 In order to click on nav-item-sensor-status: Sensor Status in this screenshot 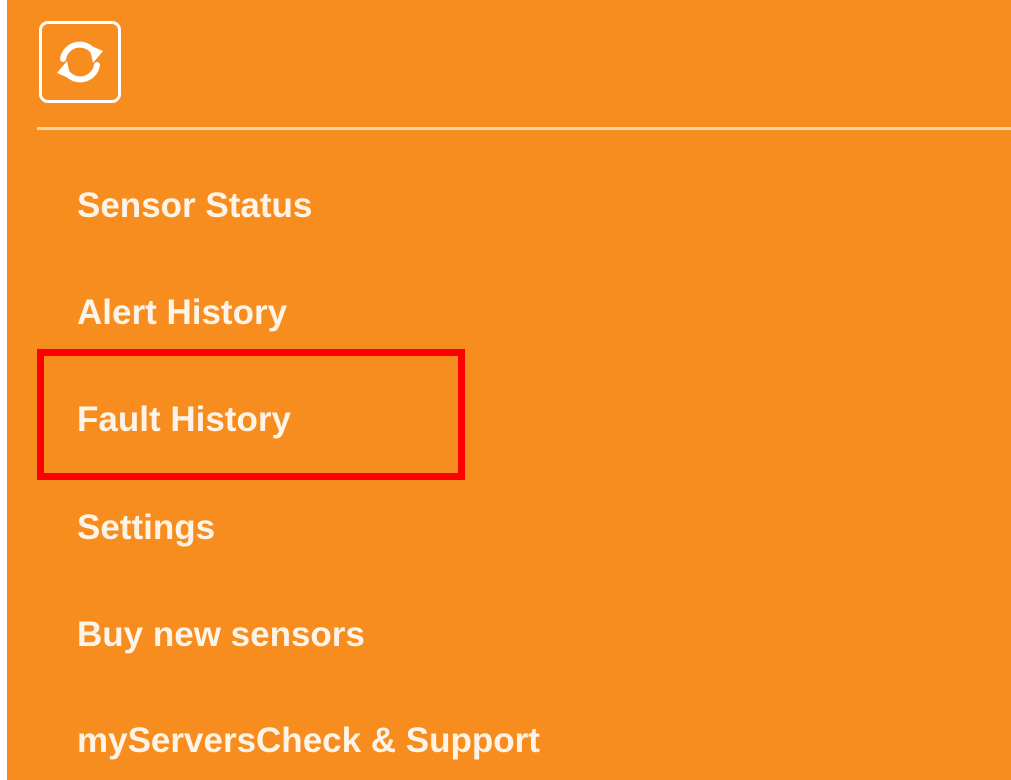, I will do `click(194, 206)`.